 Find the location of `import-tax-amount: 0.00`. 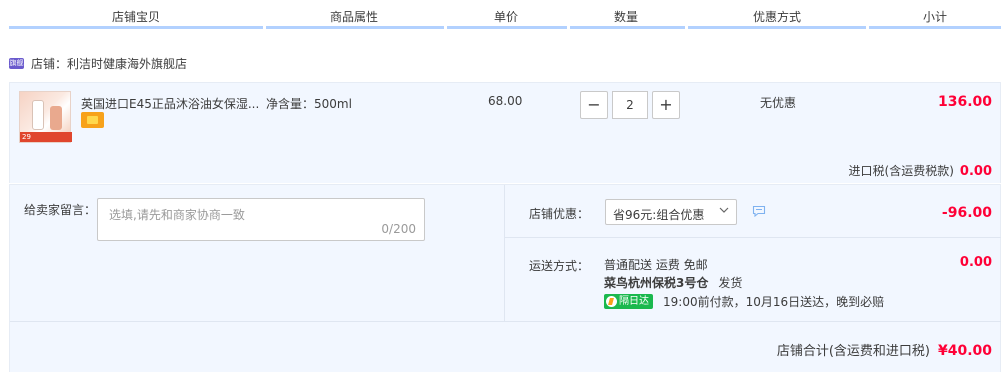

import-tax-amount: 0.00 is located at coordinates (975, 171).